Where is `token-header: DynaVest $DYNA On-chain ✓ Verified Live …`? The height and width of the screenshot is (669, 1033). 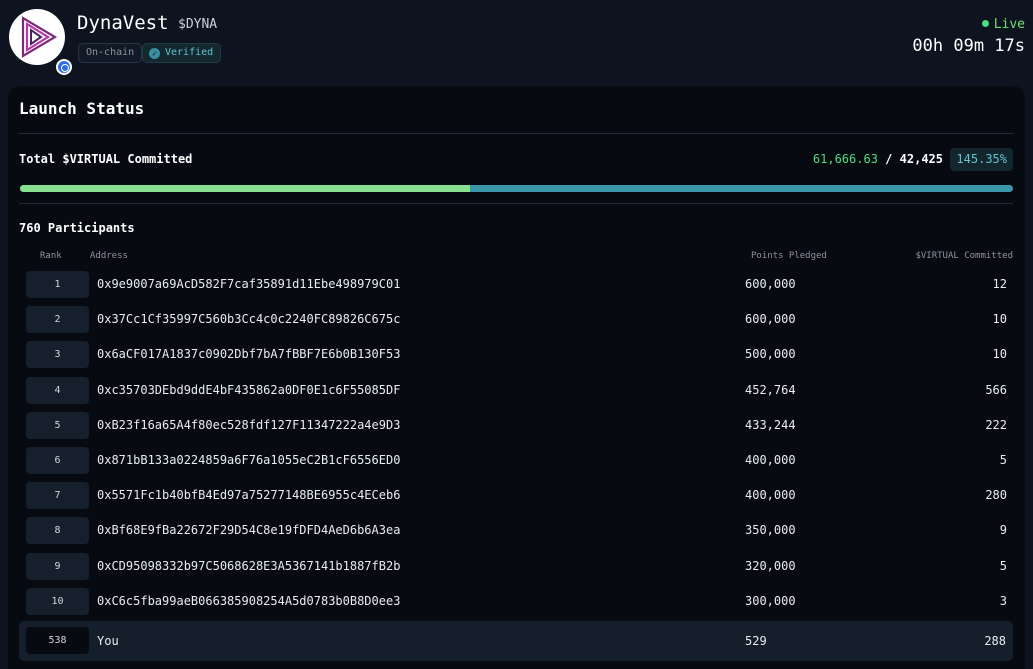
token-header: DynaVest $DYNA On-chain ✓ Verified Live … is located at coordinates (516, 40).